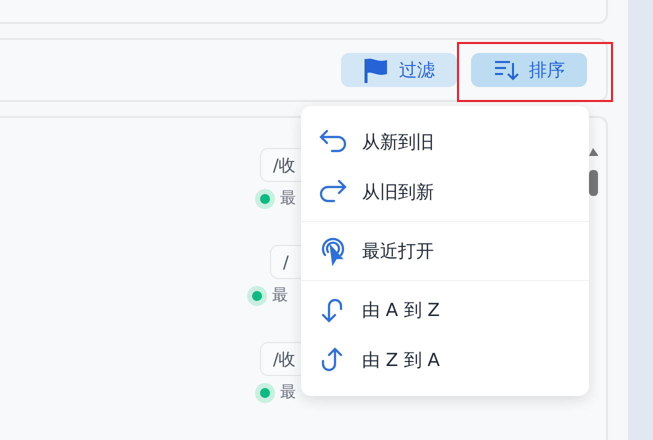 Image resolution: width=653 pixels, height=440 pixels. Describe the element at coordinates (285, 262) in the screenshot. I see `path-chip: /` at that location.